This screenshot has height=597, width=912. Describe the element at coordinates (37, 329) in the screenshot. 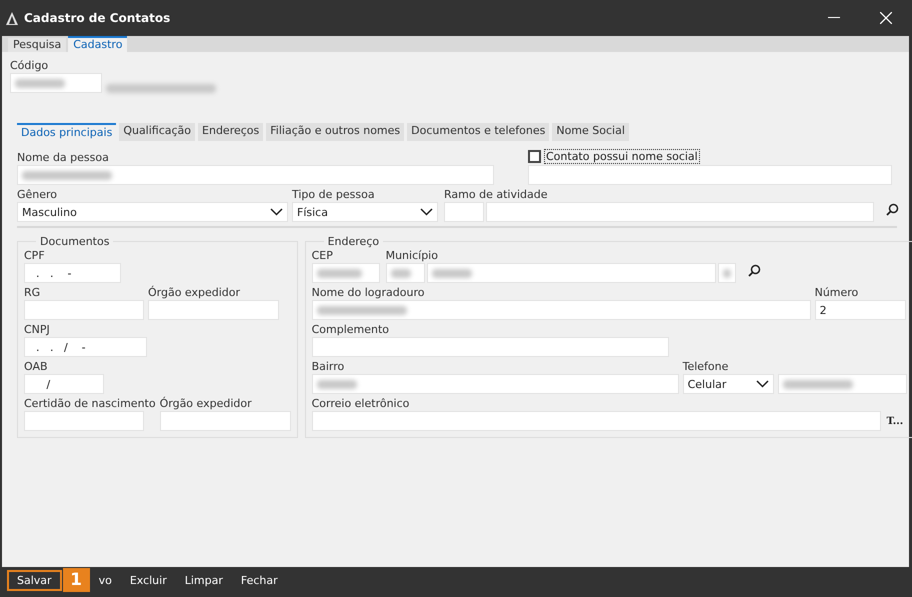

I see `field-label: CNPJ` at that location.